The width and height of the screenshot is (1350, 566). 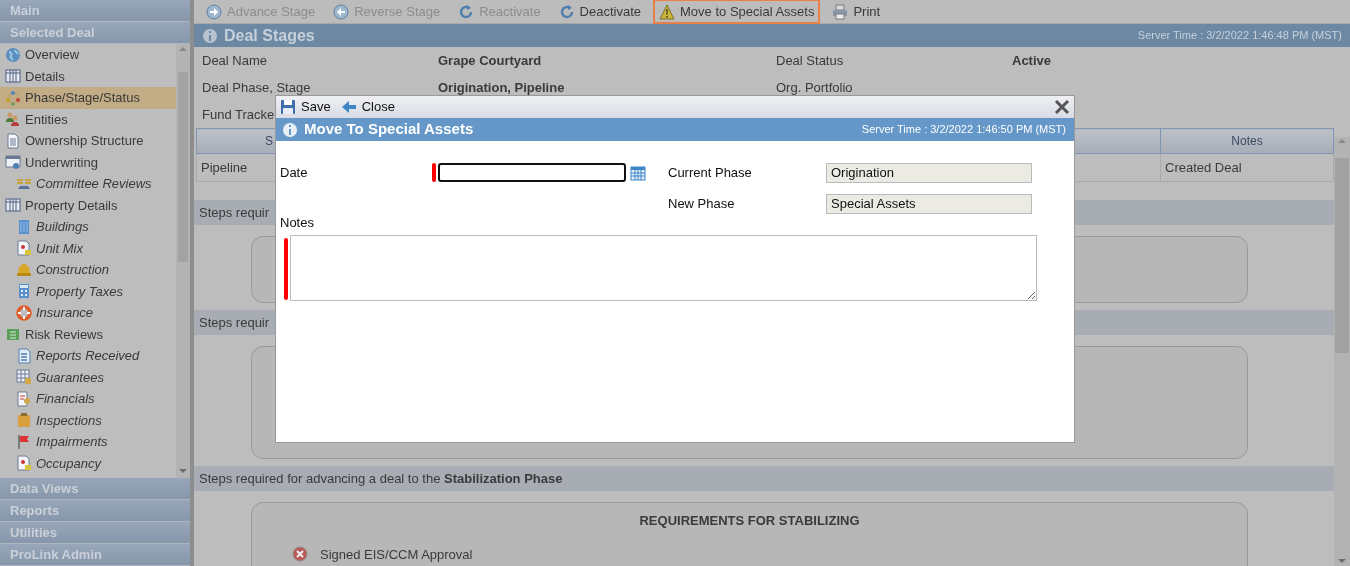 What do you see at coordinates (663, 267) in the screenshot?
I see `notes-field` at bounding box center [663, 267].